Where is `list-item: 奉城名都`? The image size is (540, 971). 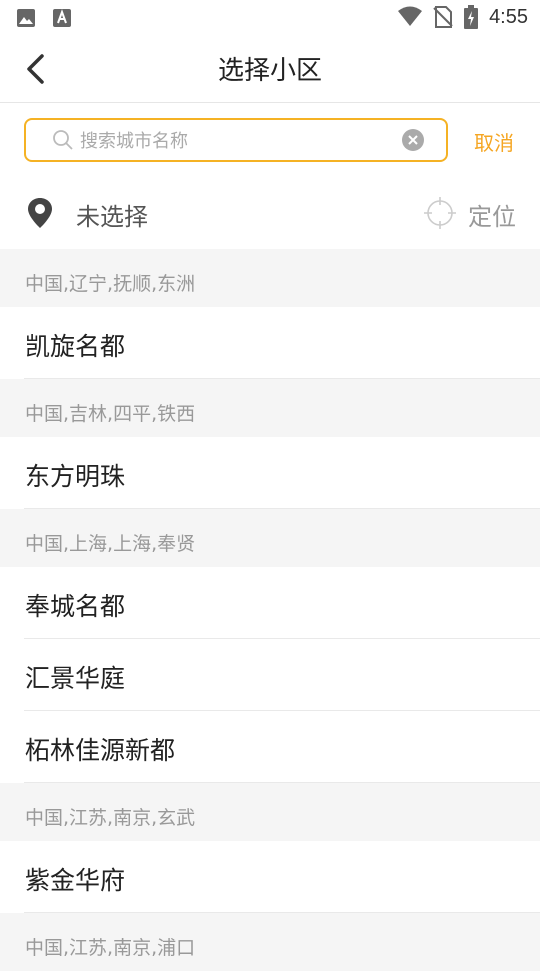 list-item: 奉城名都 is located at coordinates (270, 603).